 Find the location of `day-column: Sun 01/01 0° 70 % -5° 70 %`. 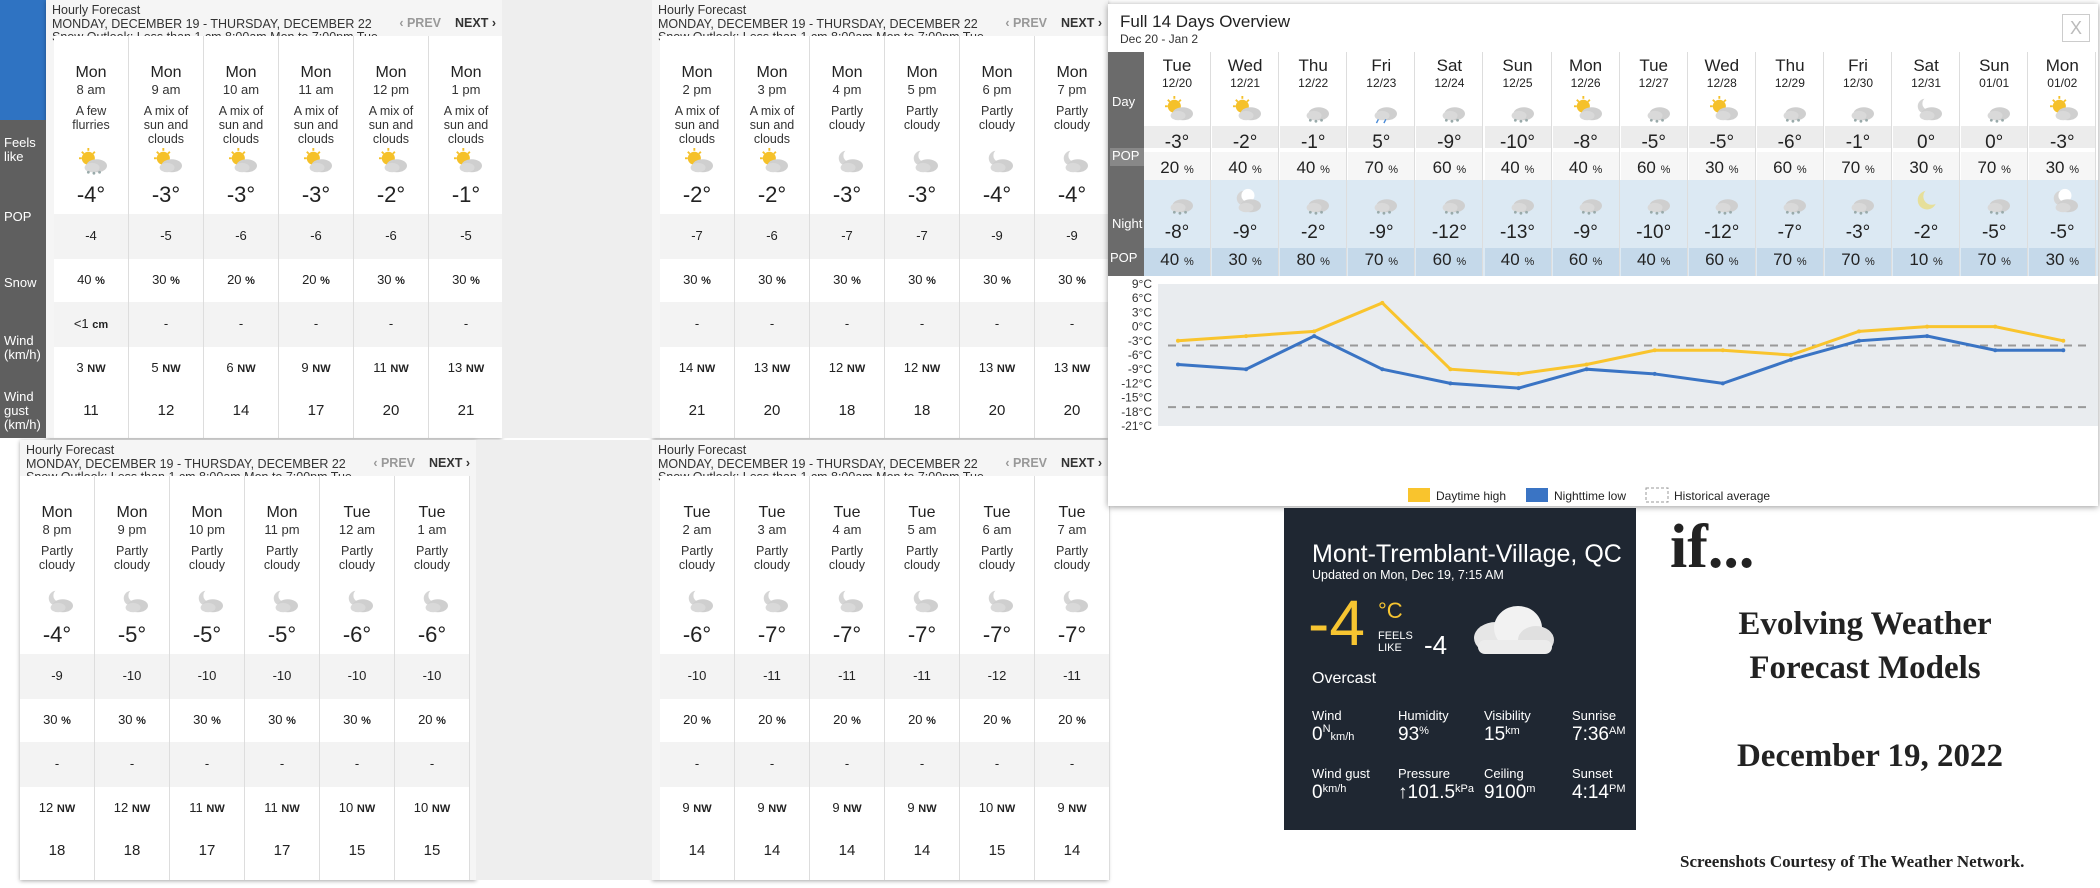

day-column: Sun 01/01 0° 70 % -5° 70 % is located at coordinates (1995, 164).